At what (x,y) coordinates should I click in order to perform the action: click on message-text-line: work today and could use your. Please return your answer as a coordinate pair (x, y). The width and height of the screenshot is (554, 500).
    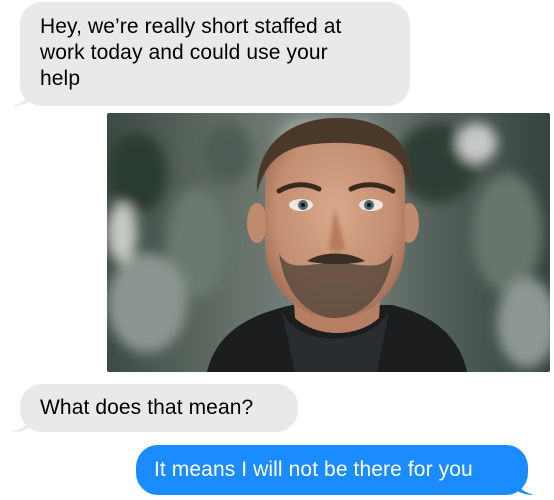
    Looking at the image, I should click on (184, 52).